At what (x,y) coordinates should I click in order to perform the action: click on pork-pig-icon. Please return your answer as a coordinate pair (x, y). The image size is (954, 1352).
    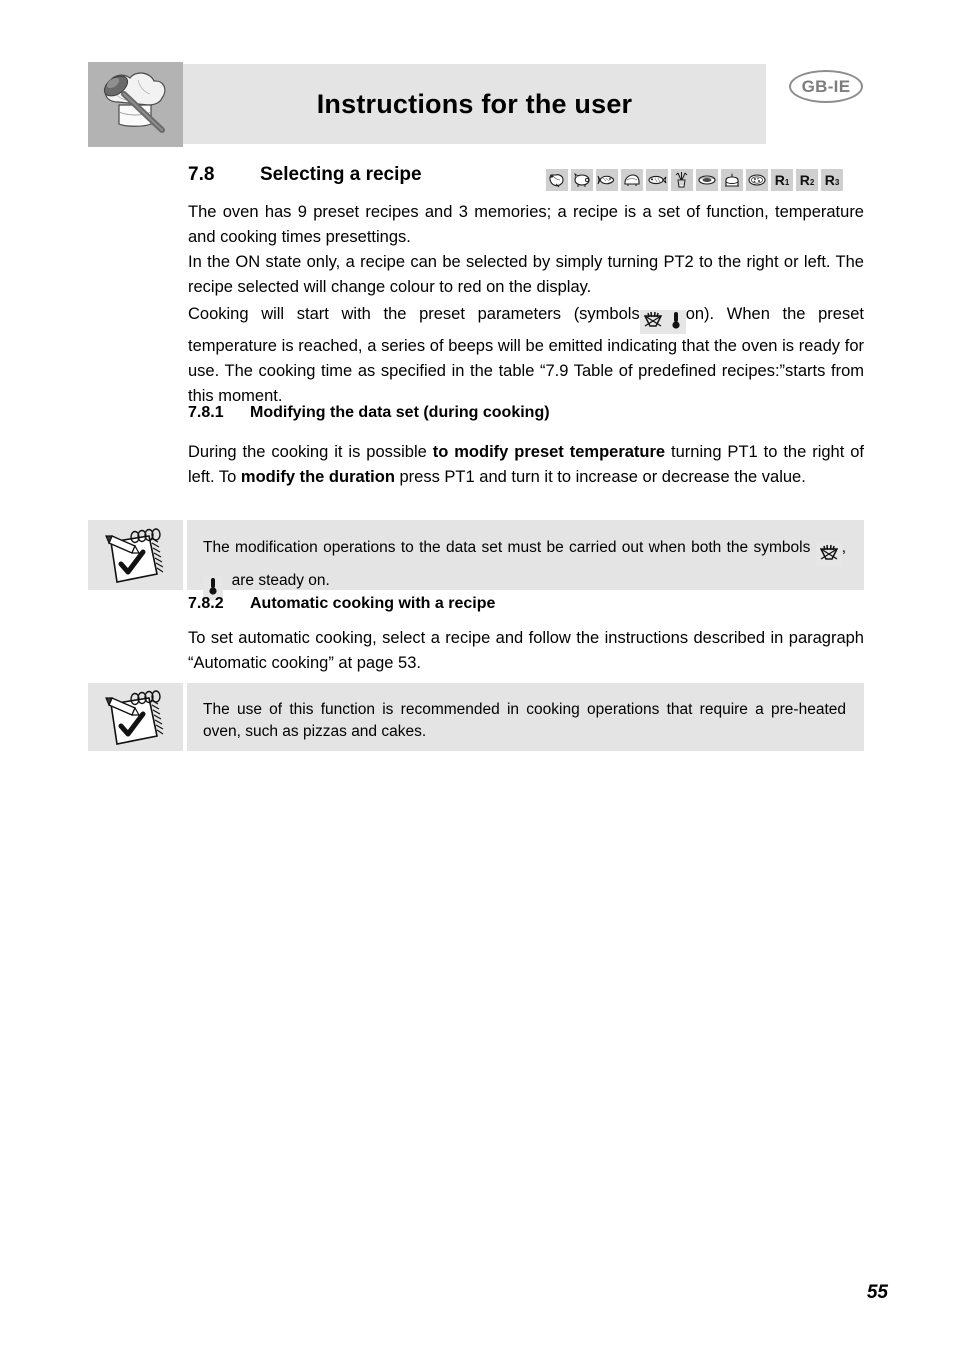
    Looking at the image, I should click on (582, 180).